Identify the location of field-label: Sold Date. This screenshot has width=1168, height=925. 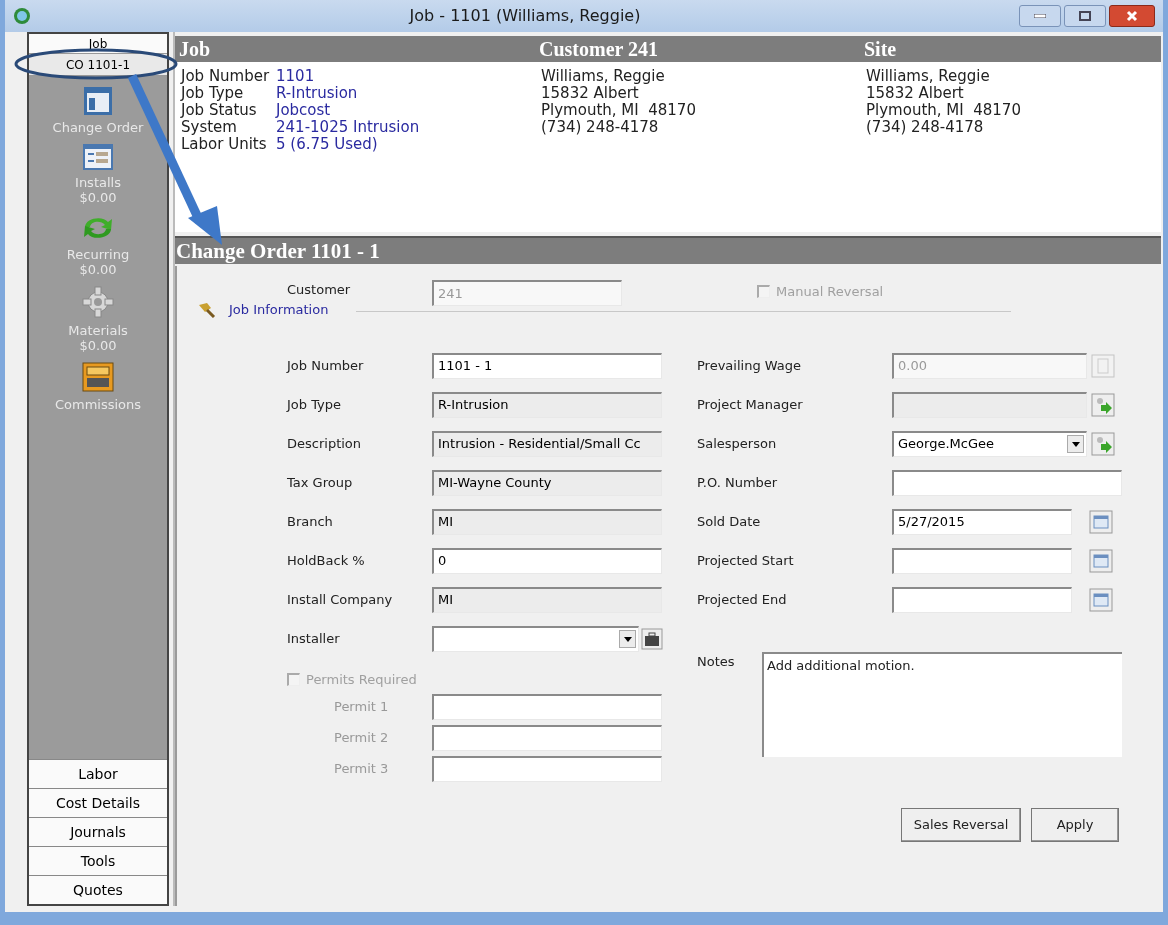
(729, 521).